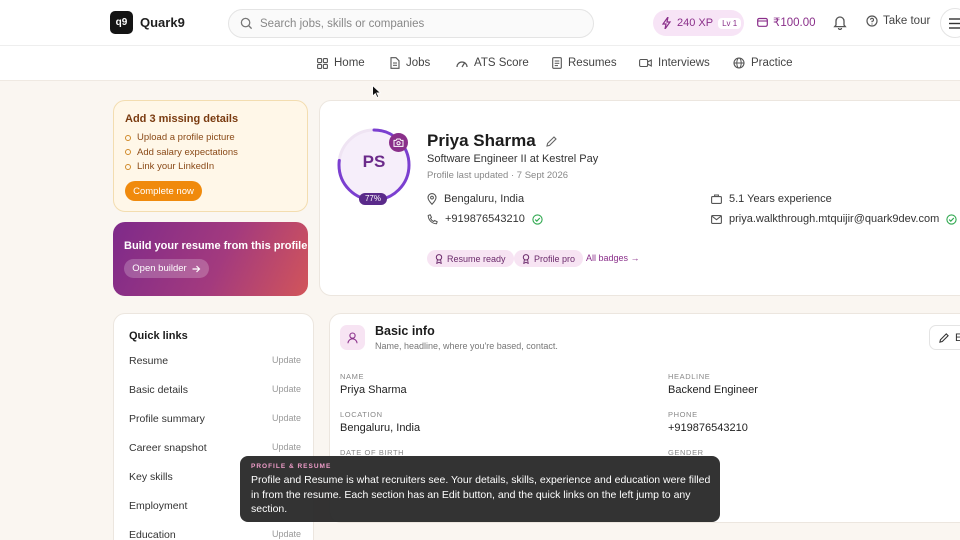 The height and width of the screenshot is (540, 960). I want to click on nav-resumes-label: Resumes, so click(592, 63).